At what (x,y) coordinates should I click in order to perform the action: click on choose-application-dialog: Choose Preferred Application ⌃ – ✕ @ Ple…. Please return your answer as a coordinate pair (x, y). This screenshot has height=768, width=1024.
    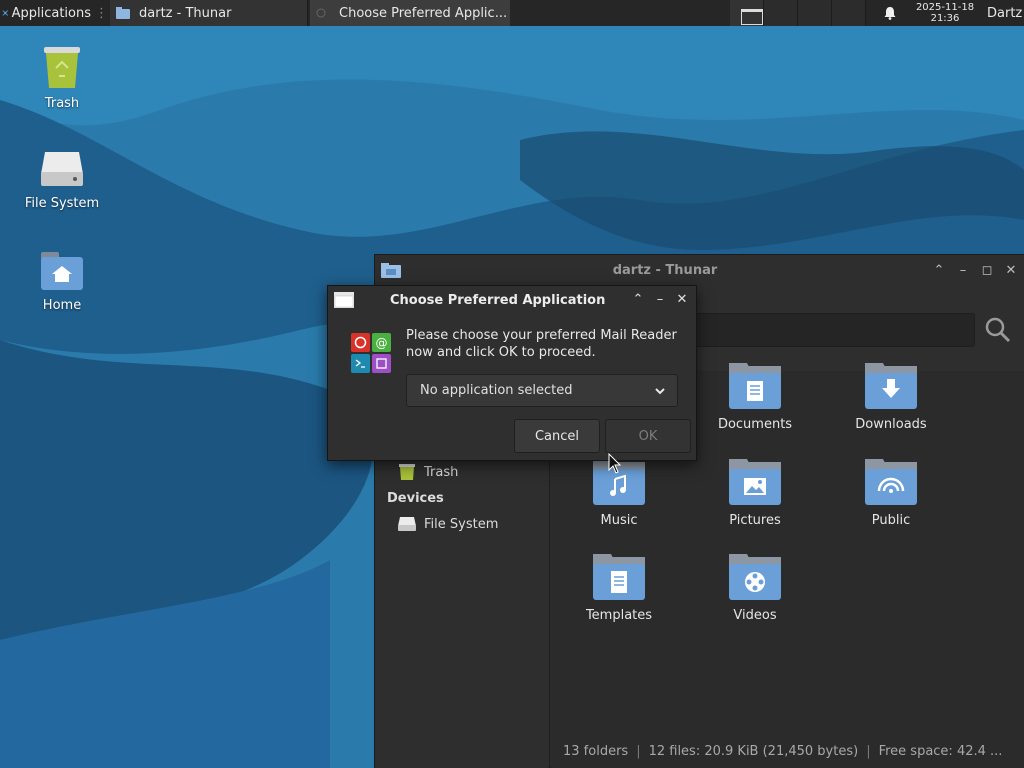
    Looking at the image, I should click on (512, 373).